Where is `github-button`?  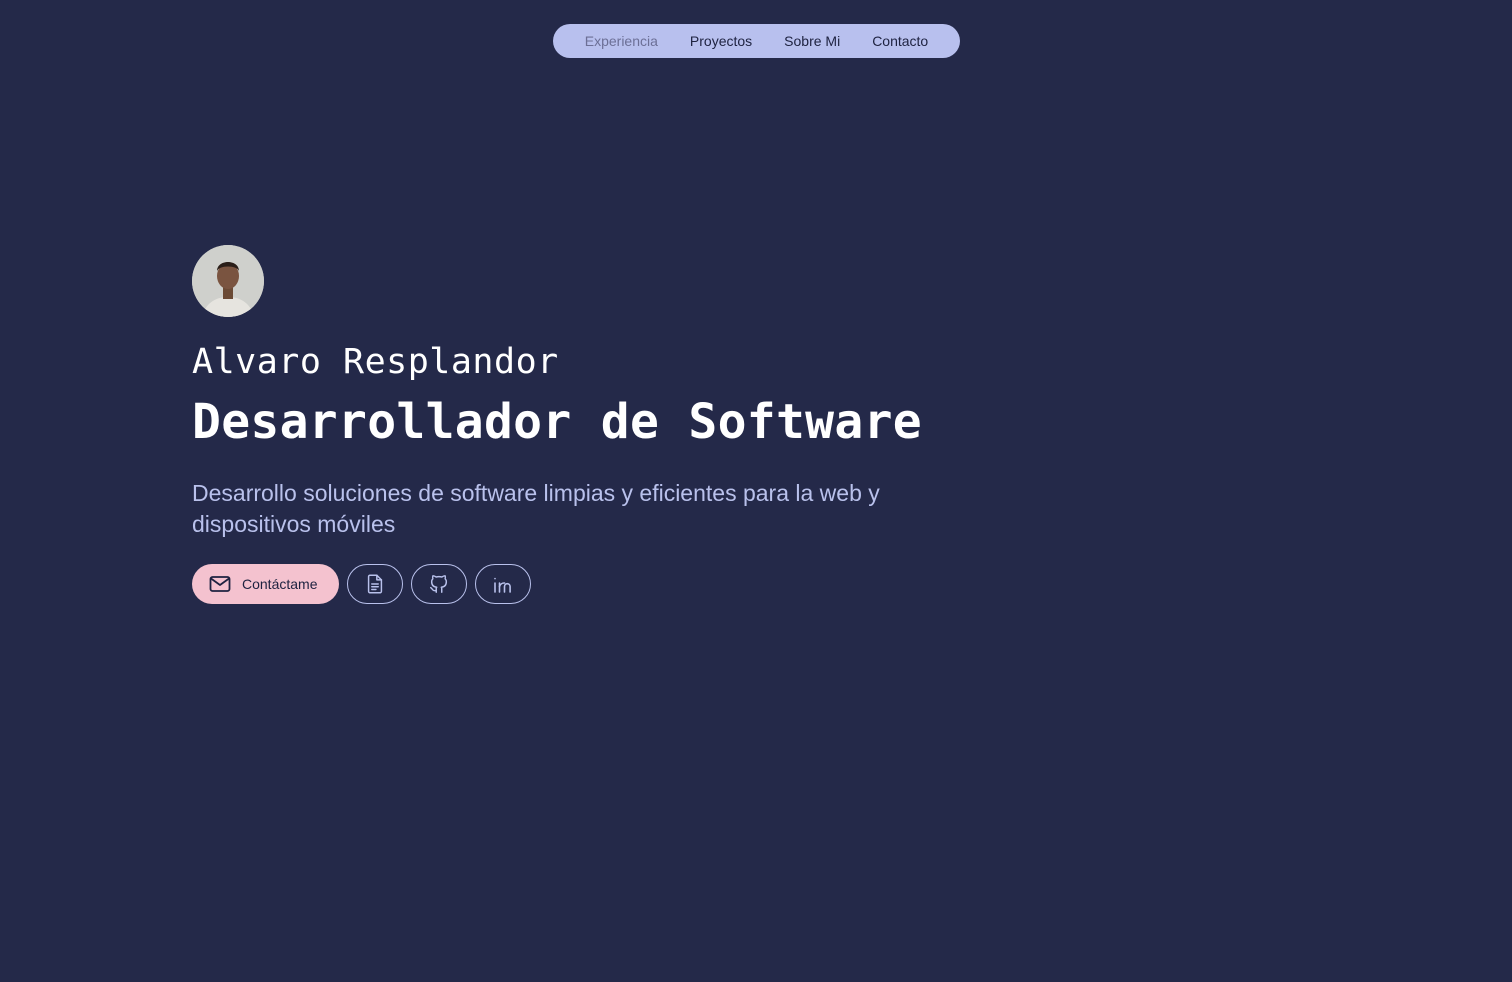 github-button is located at coordinates (439, 584).